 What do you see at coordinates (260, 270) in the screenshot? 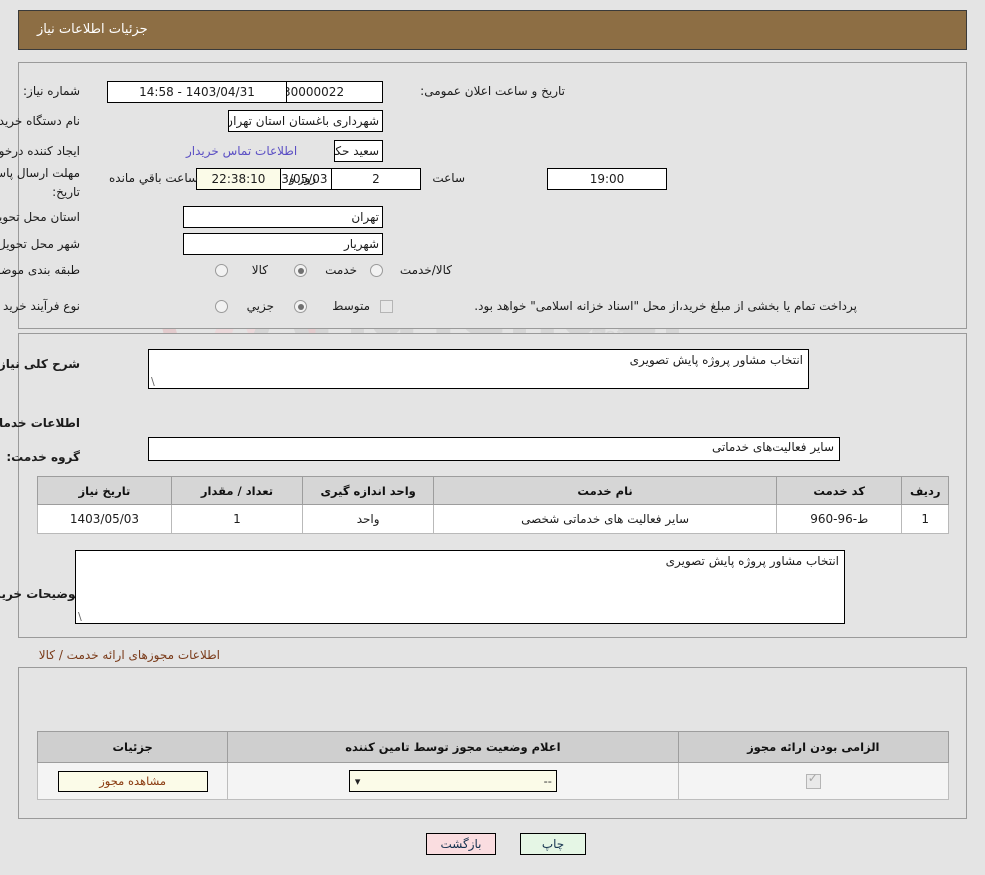
I see `radio-category-kala-label: کالا` at bounding box center [260, 270].